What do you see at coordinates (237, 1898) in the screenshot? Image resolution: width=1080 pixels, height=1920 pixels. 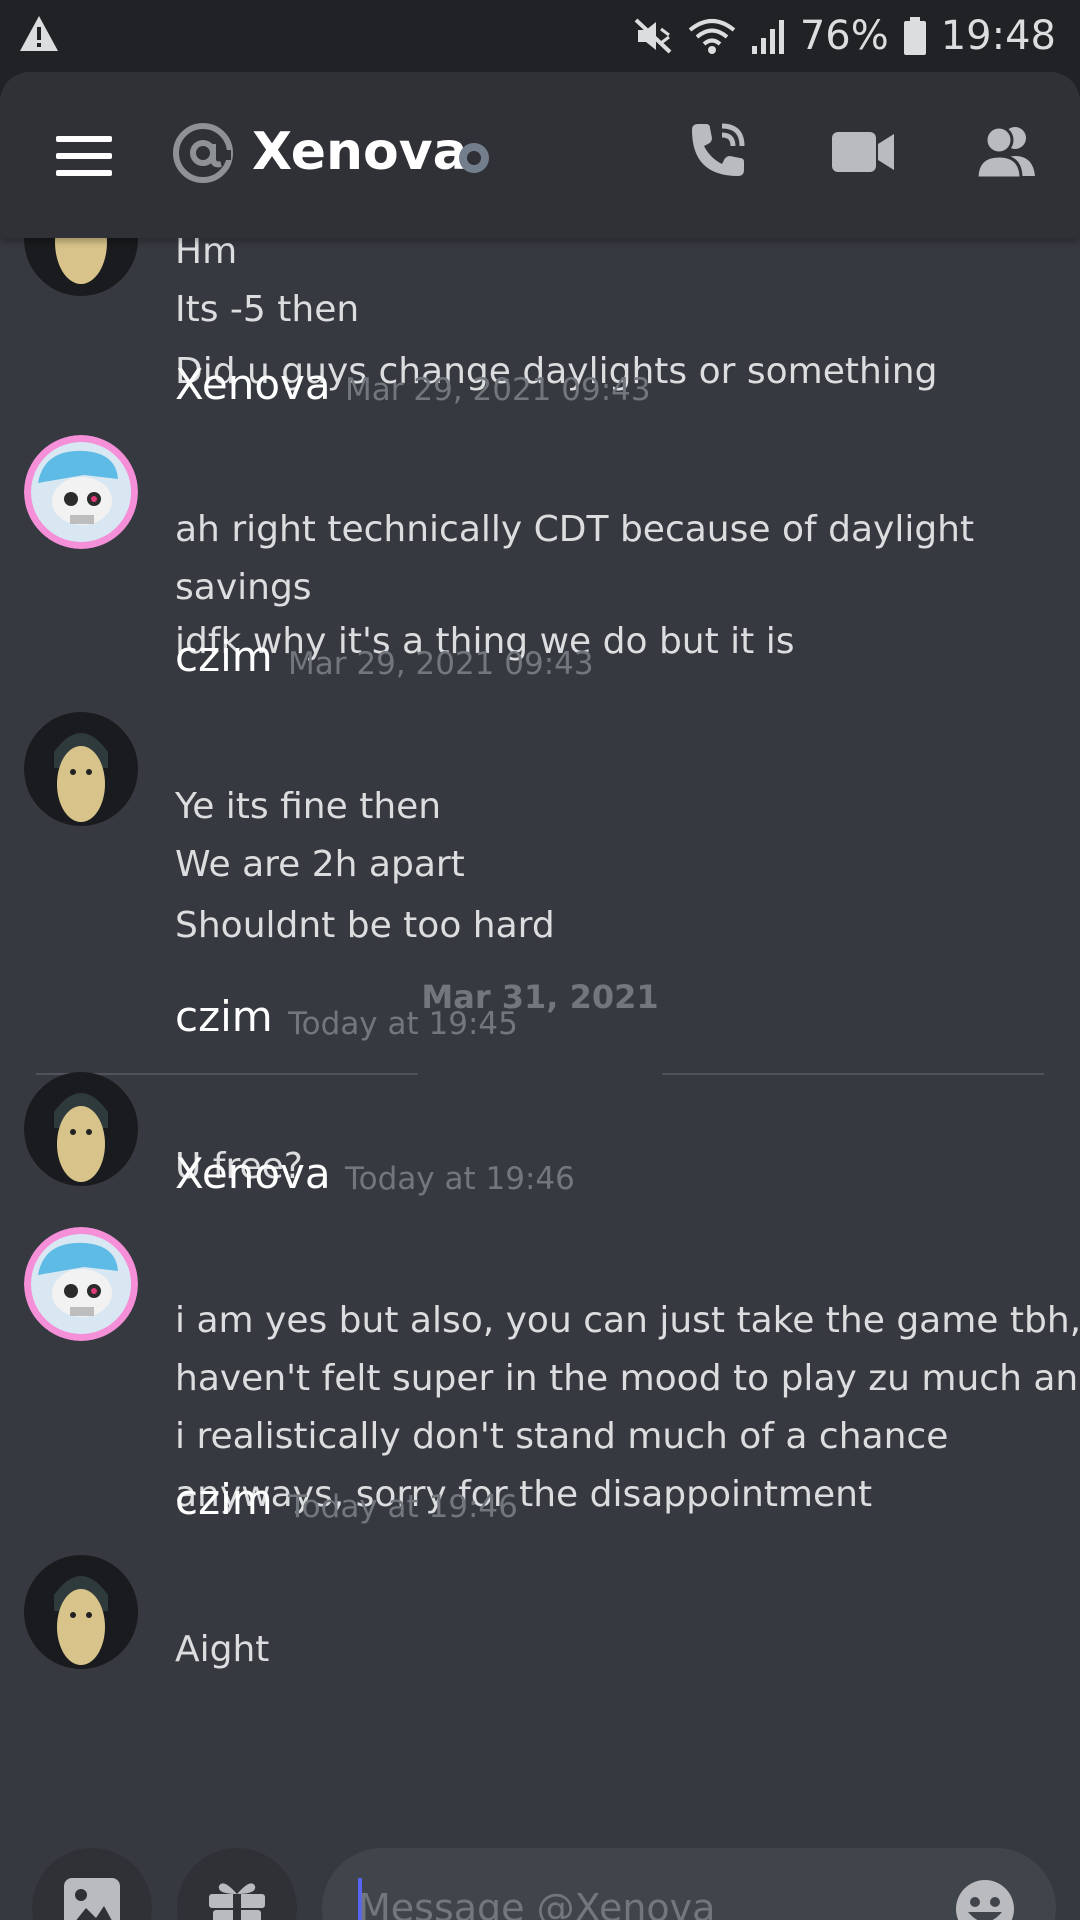 I see `gift-icon` at bounding box center [237, 1898].